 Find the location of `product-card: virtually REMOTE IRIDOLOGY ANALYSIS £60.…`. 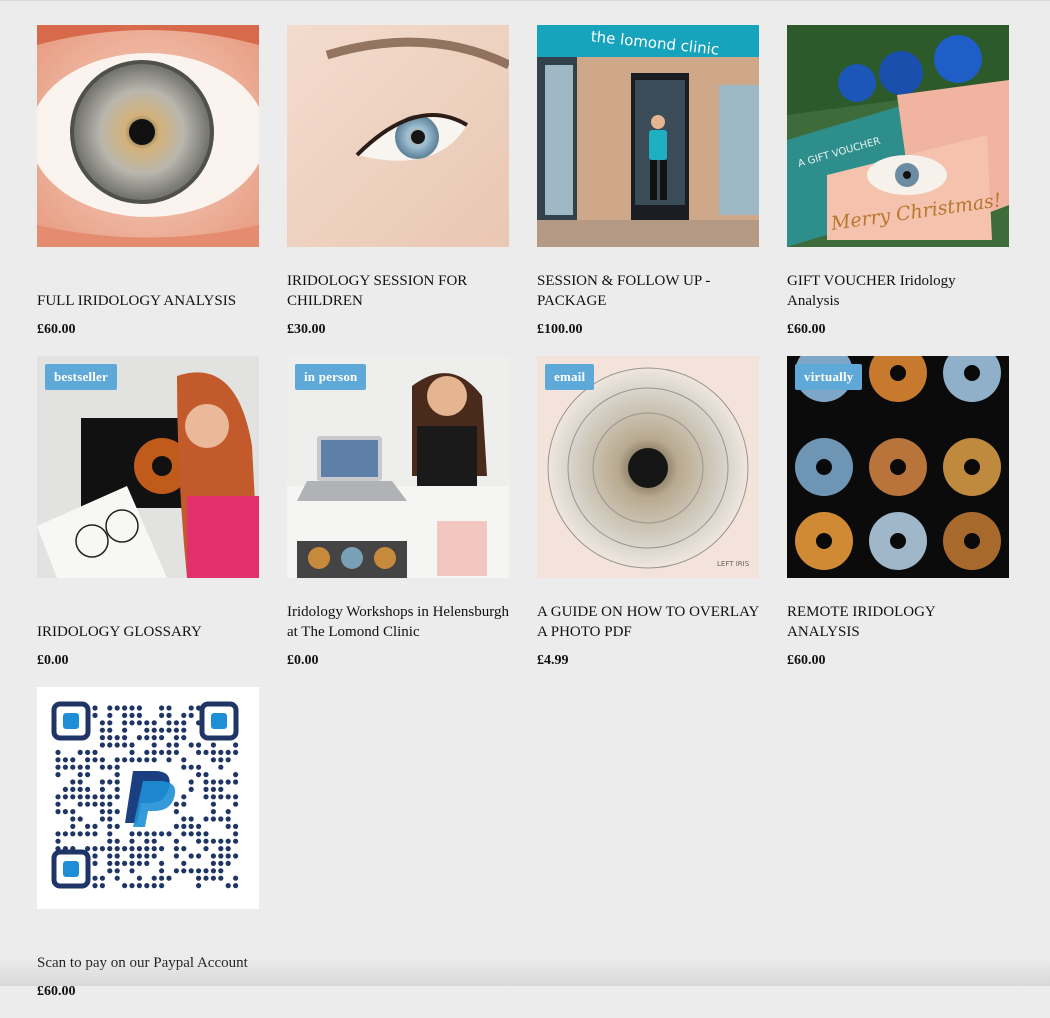

product-card: virtually REMOTE IRIDOLOGY ANALYSIS £60.… is located at coordinates (898, 521).